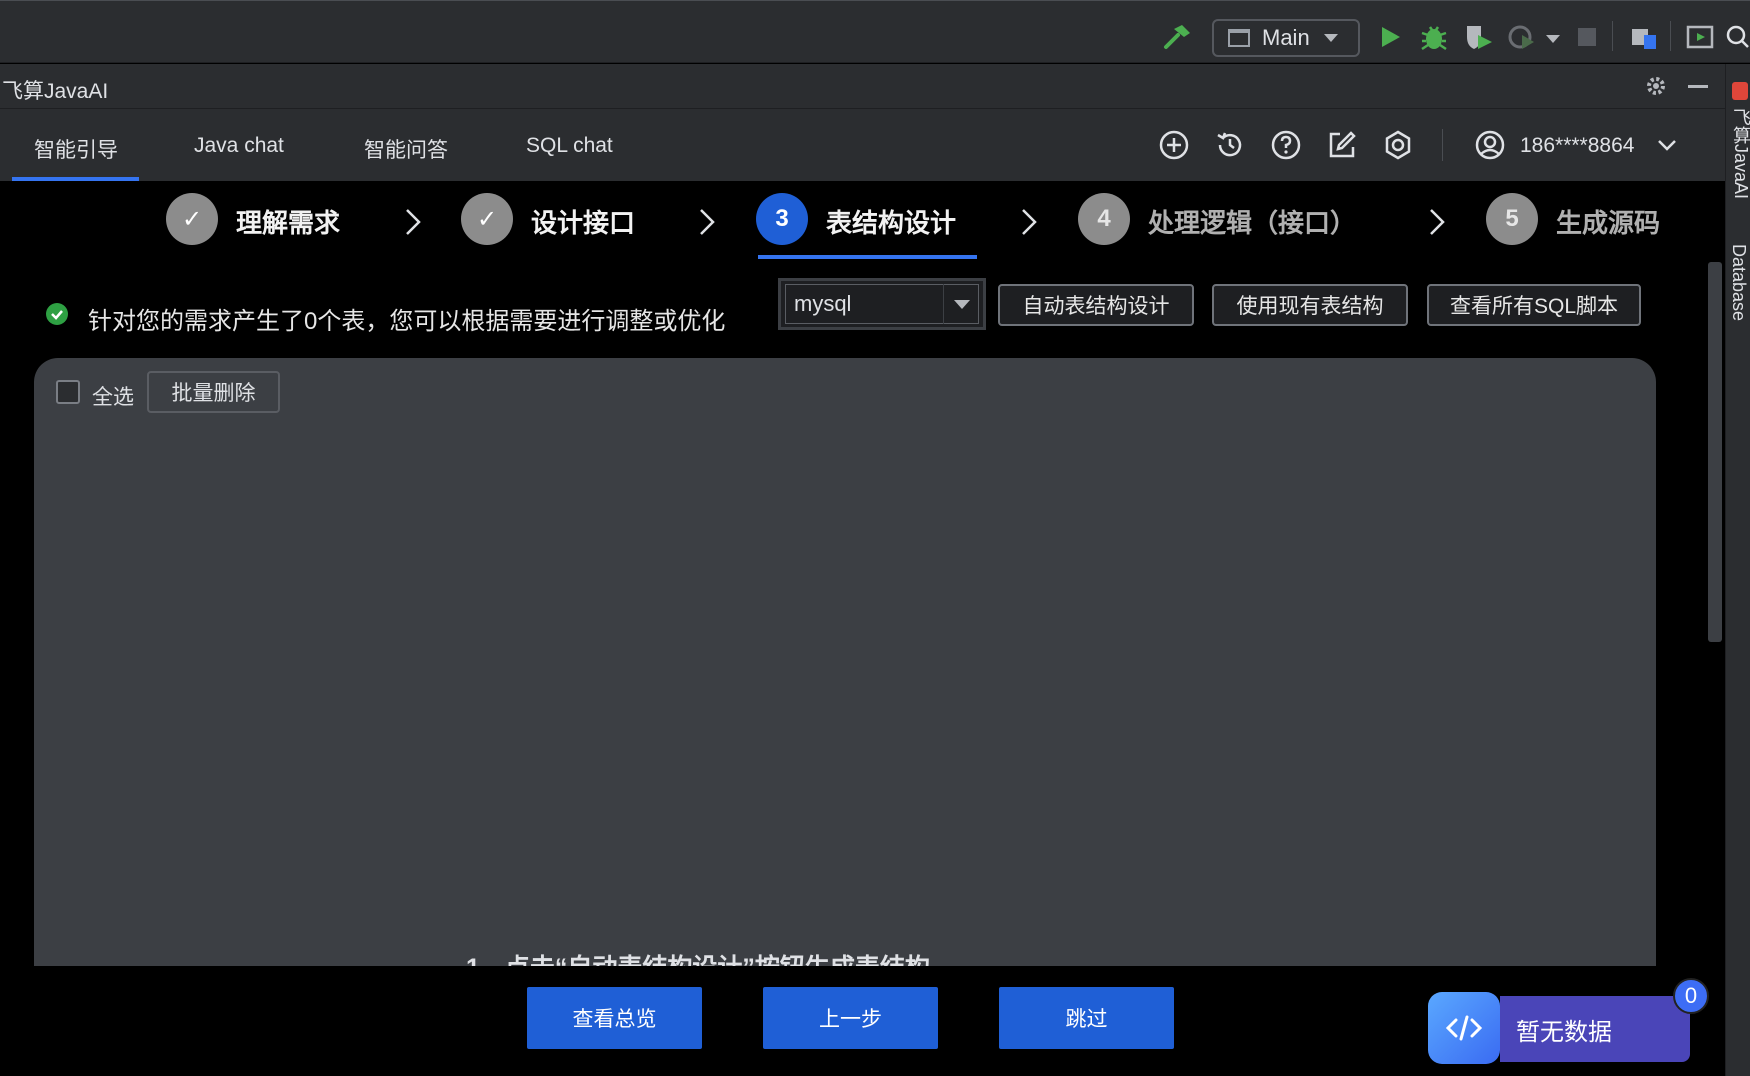 This screenshot has height=1076, width=1750. What do you see at coordinates (1342, 145) in the screenshot?
I see `edit-icon` at bounding box center [1342, 145].